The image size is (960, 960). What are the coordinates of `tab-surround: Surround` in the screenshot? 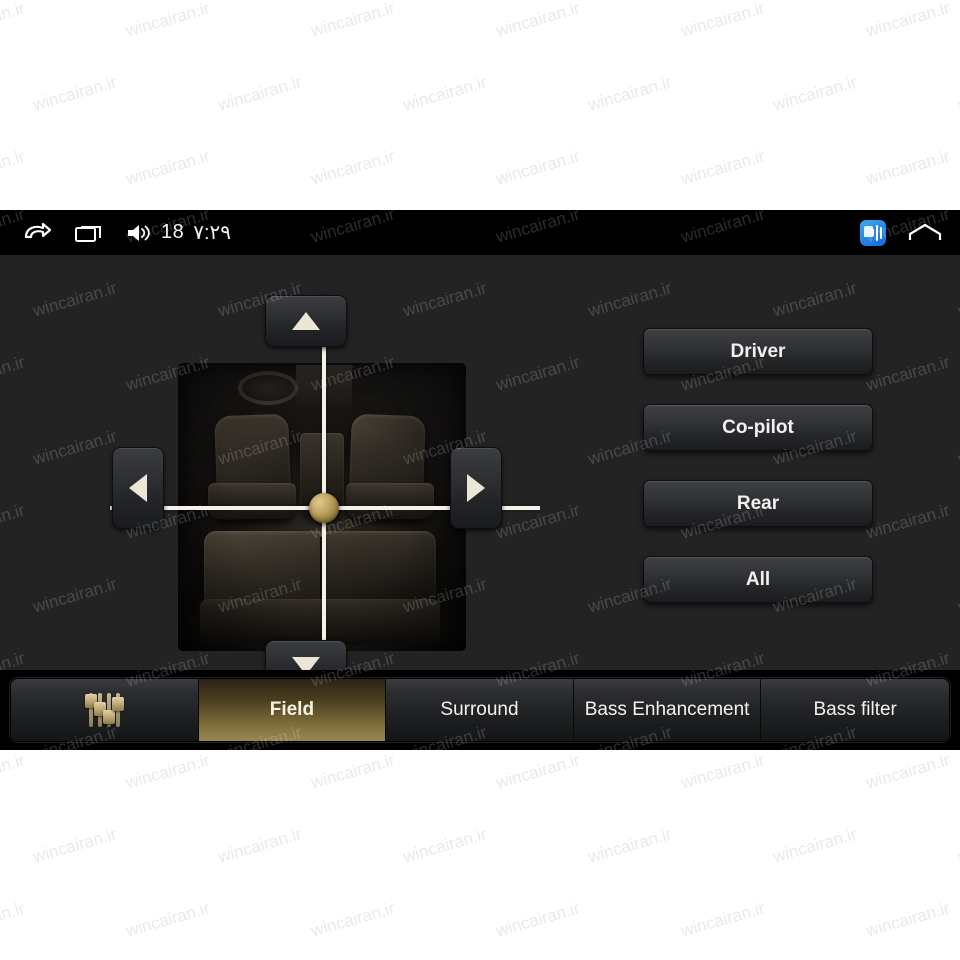 It's located at (480, 710).